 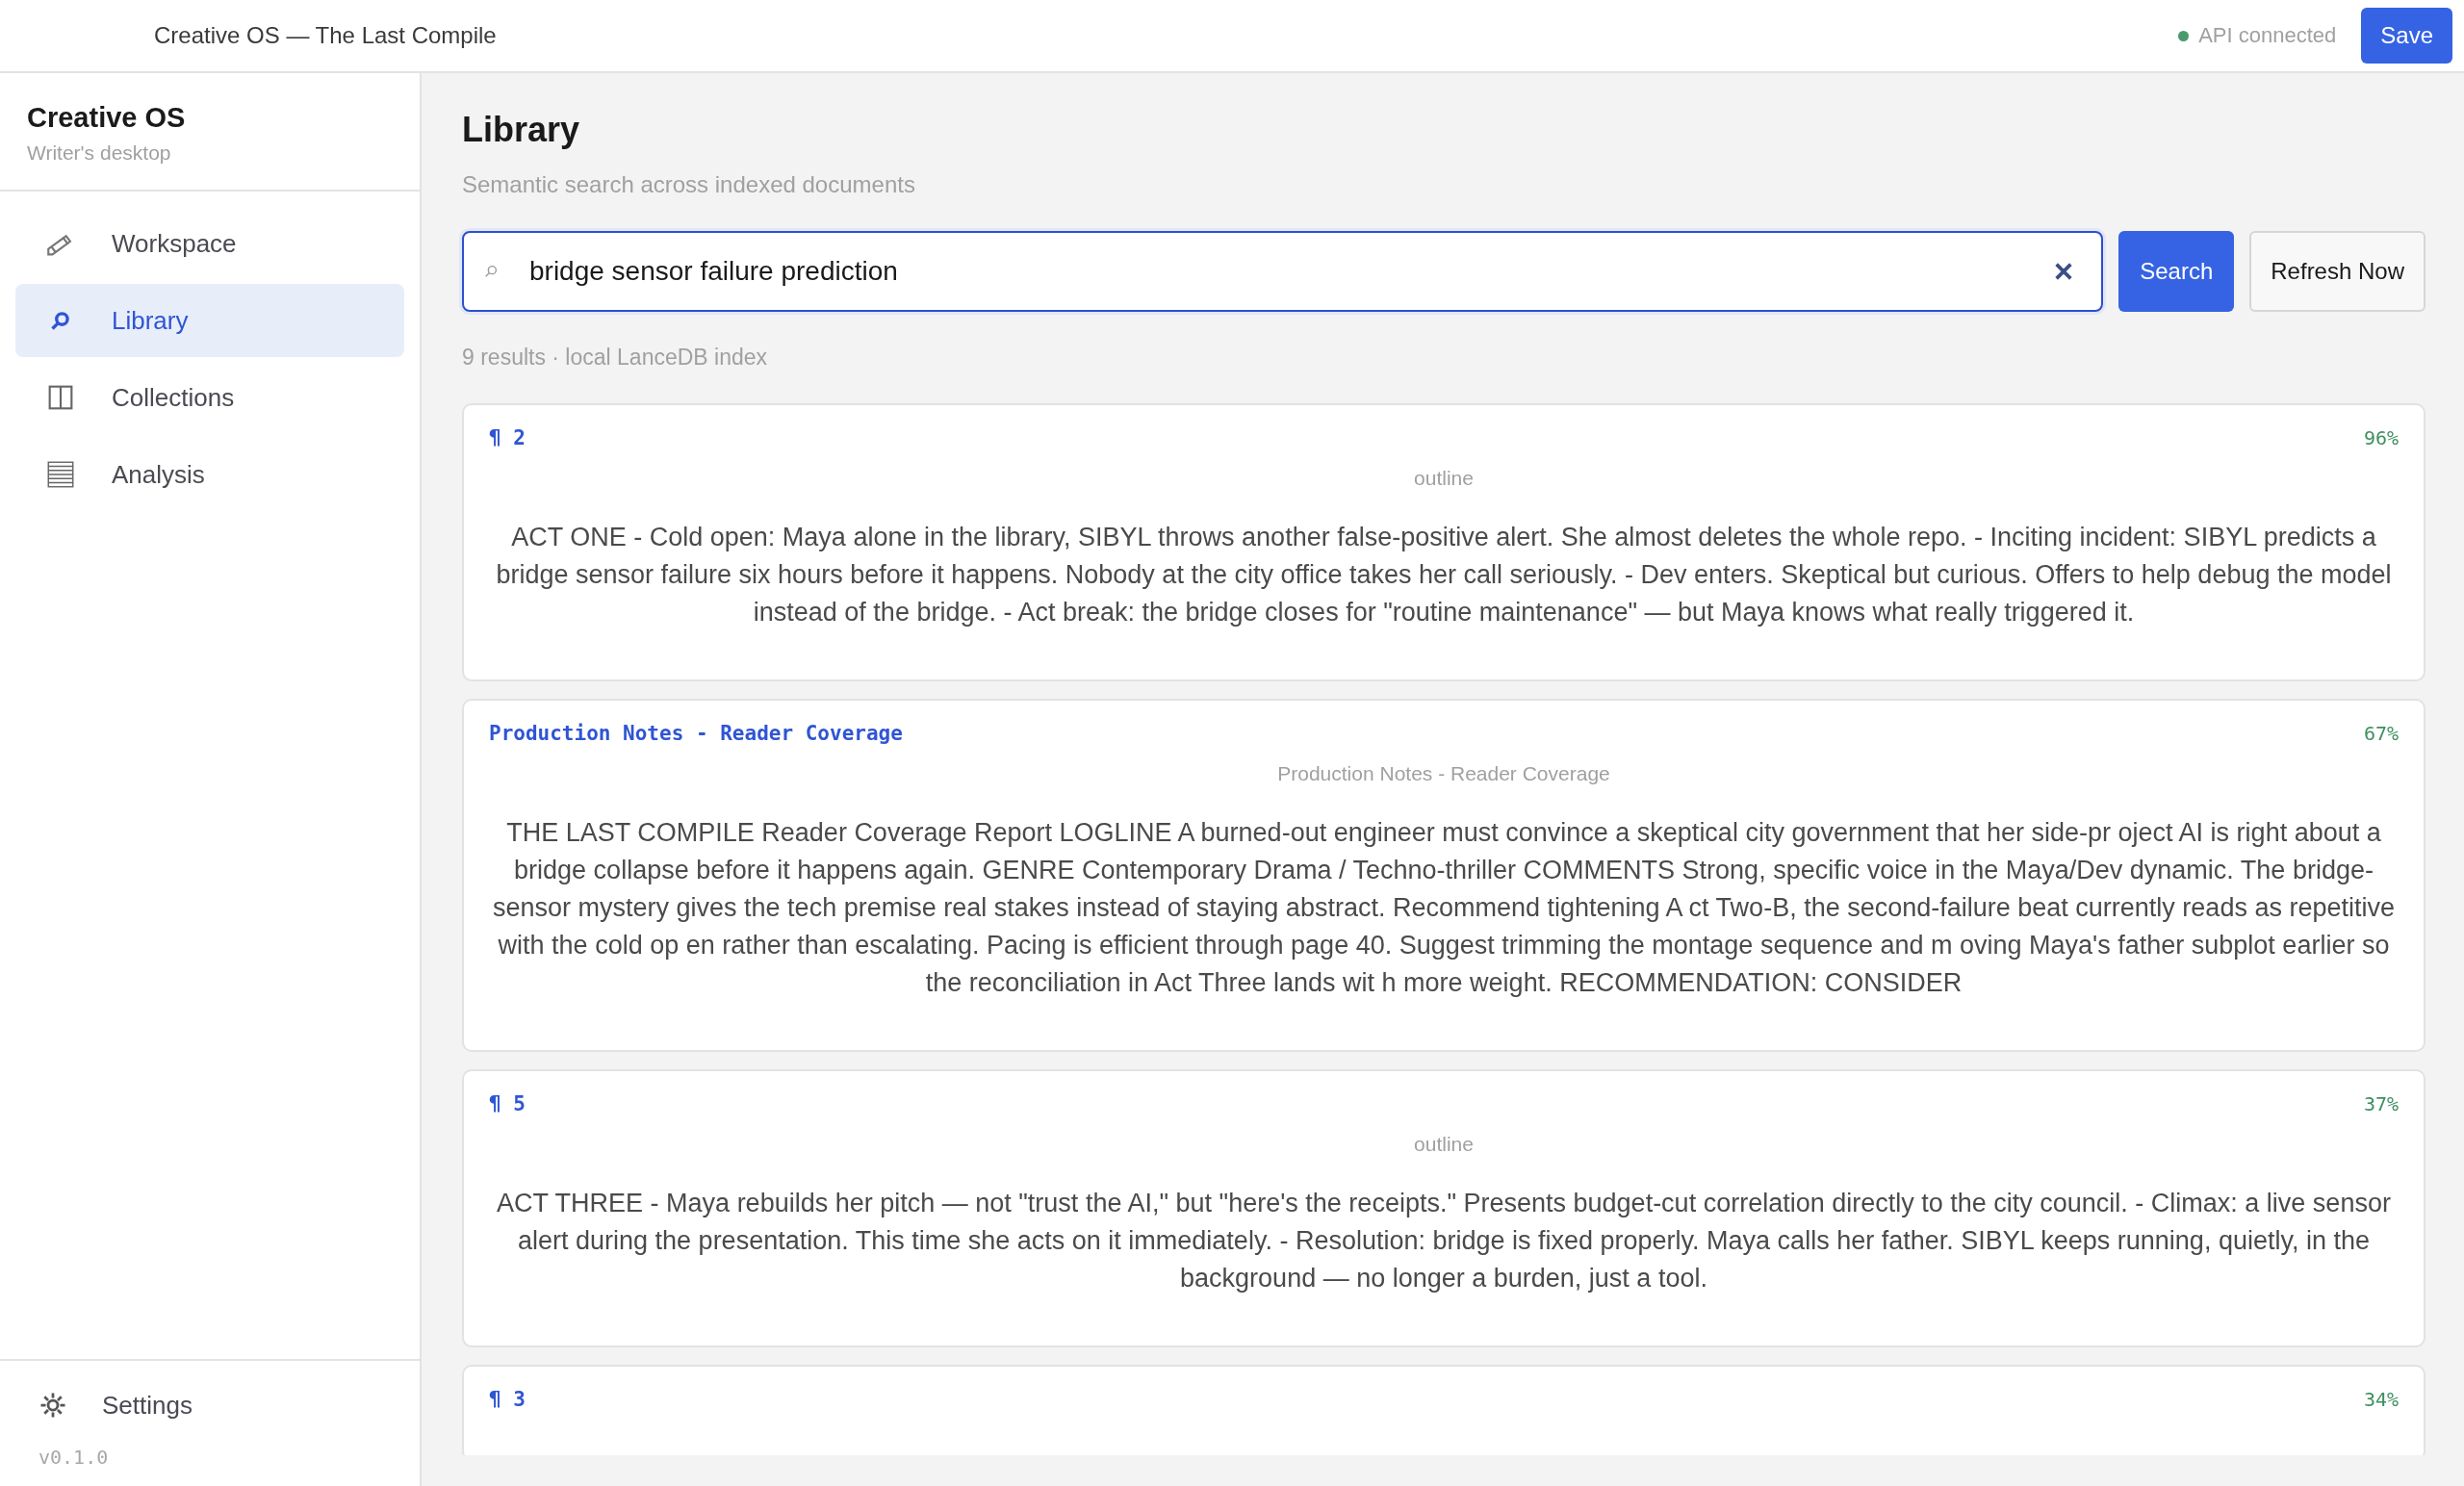 I want to click on sidebar-item: Analysis, so click(x=209, y=475).